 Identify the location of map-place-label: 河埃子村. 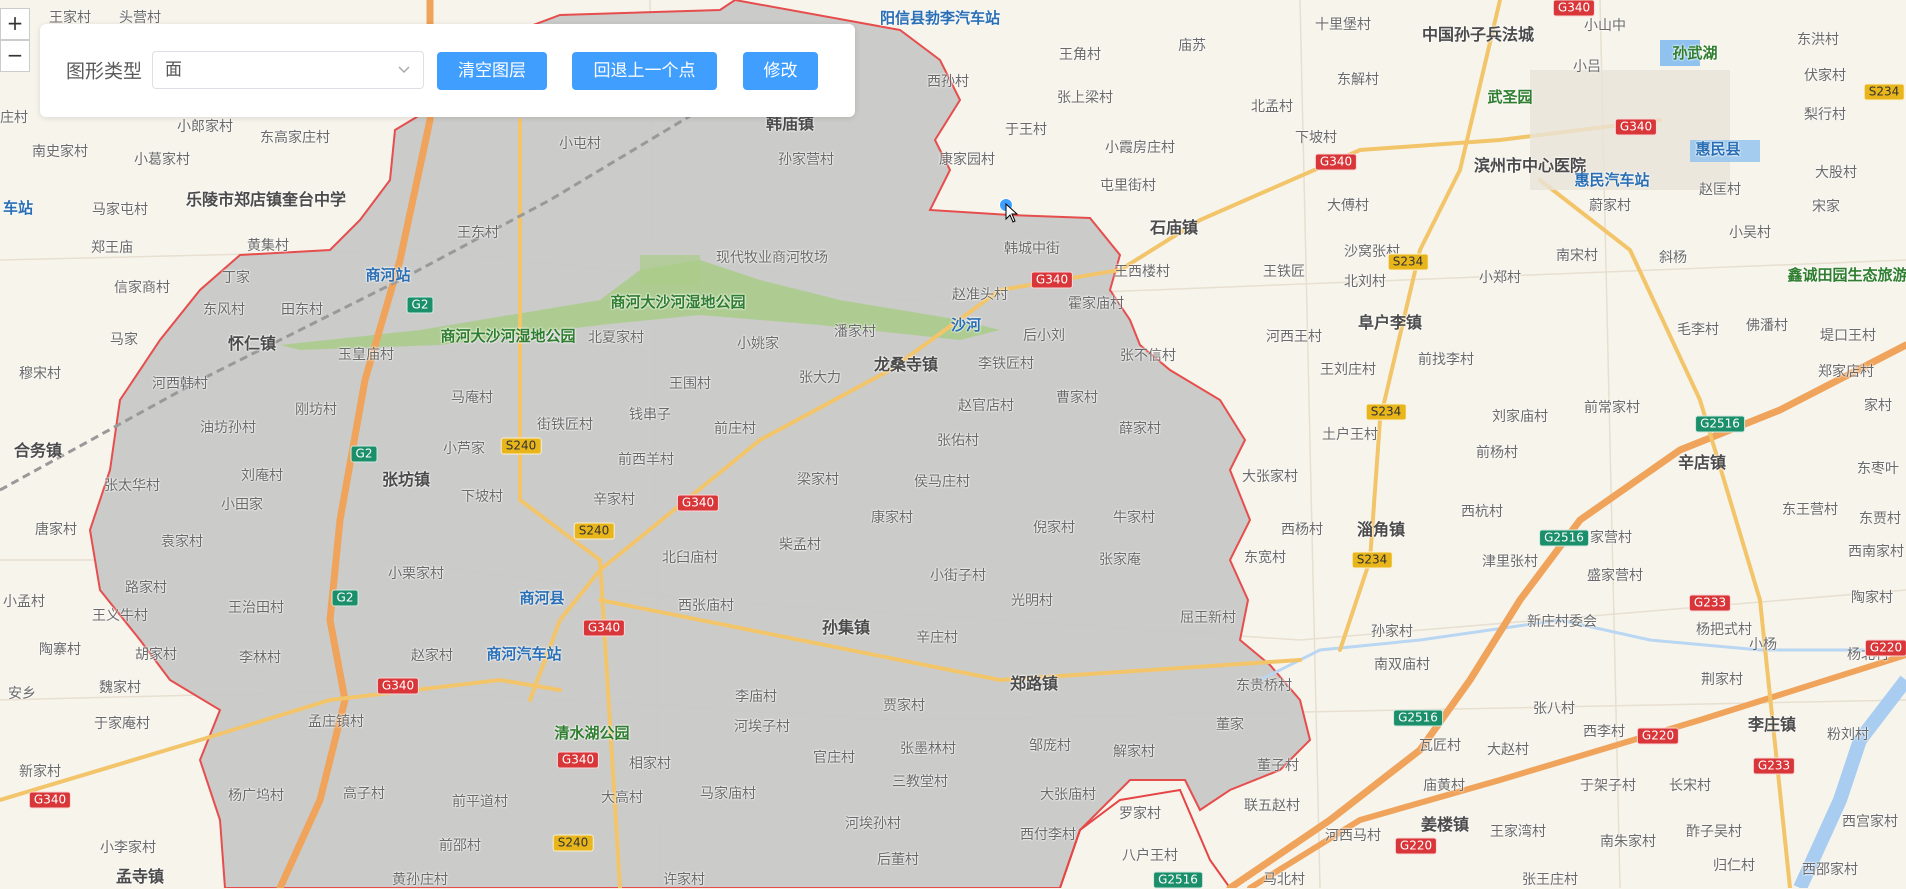
(762, 727).